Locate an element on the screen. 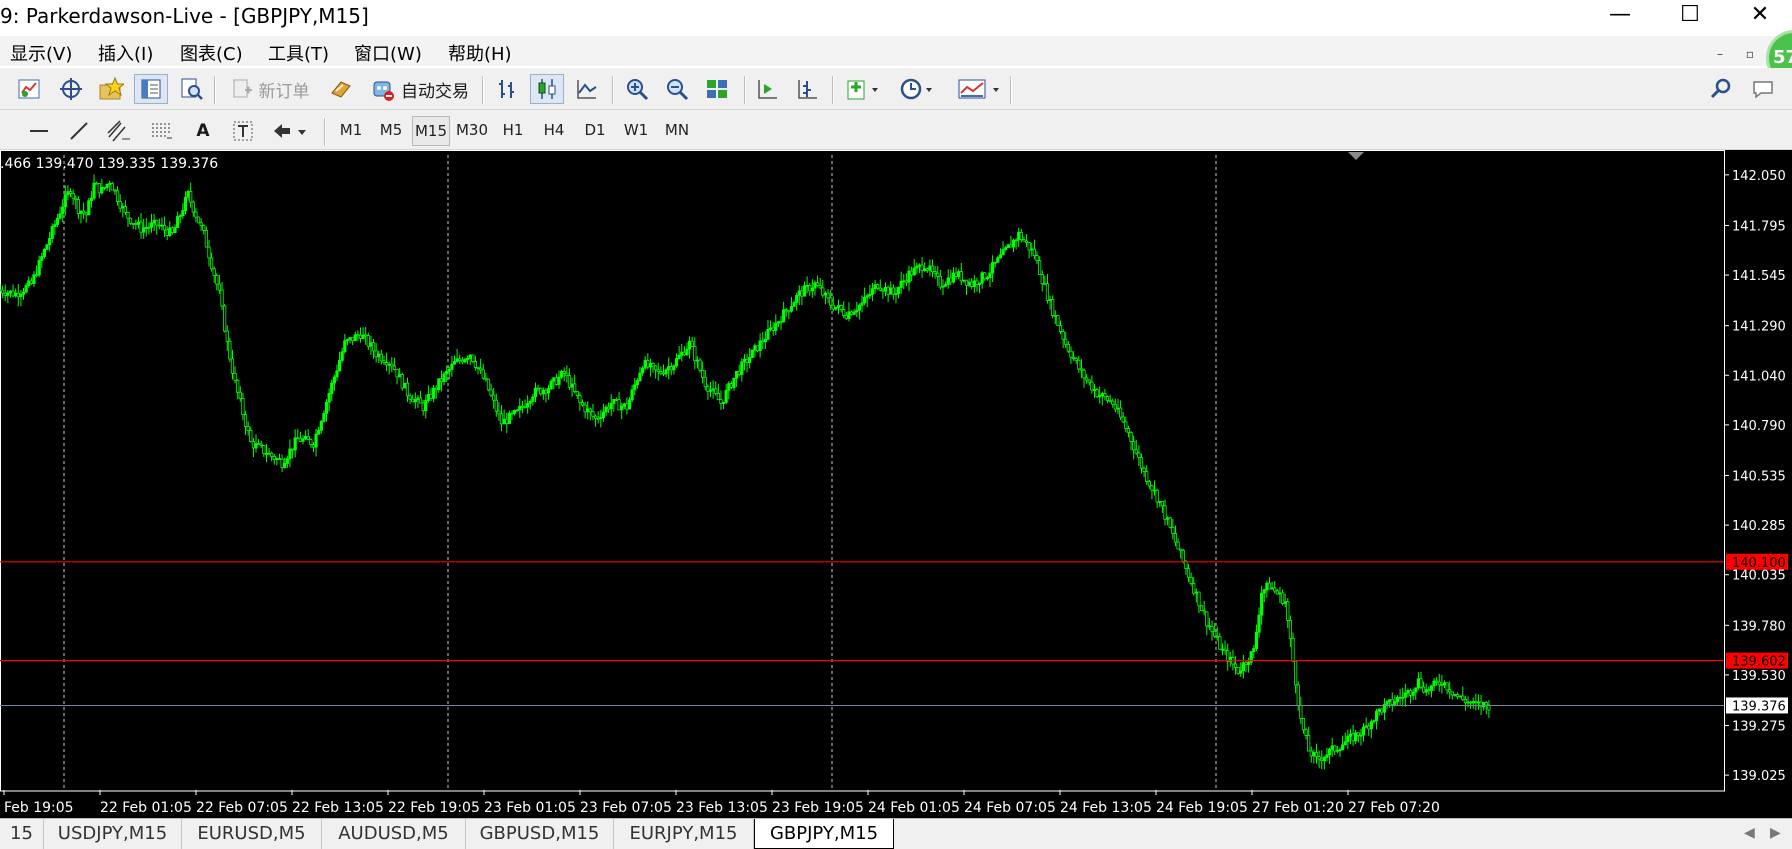 This screenshot has width=1792, height=849. chart-tab: EURJPY,M15 is located at coordinates (684, 834).